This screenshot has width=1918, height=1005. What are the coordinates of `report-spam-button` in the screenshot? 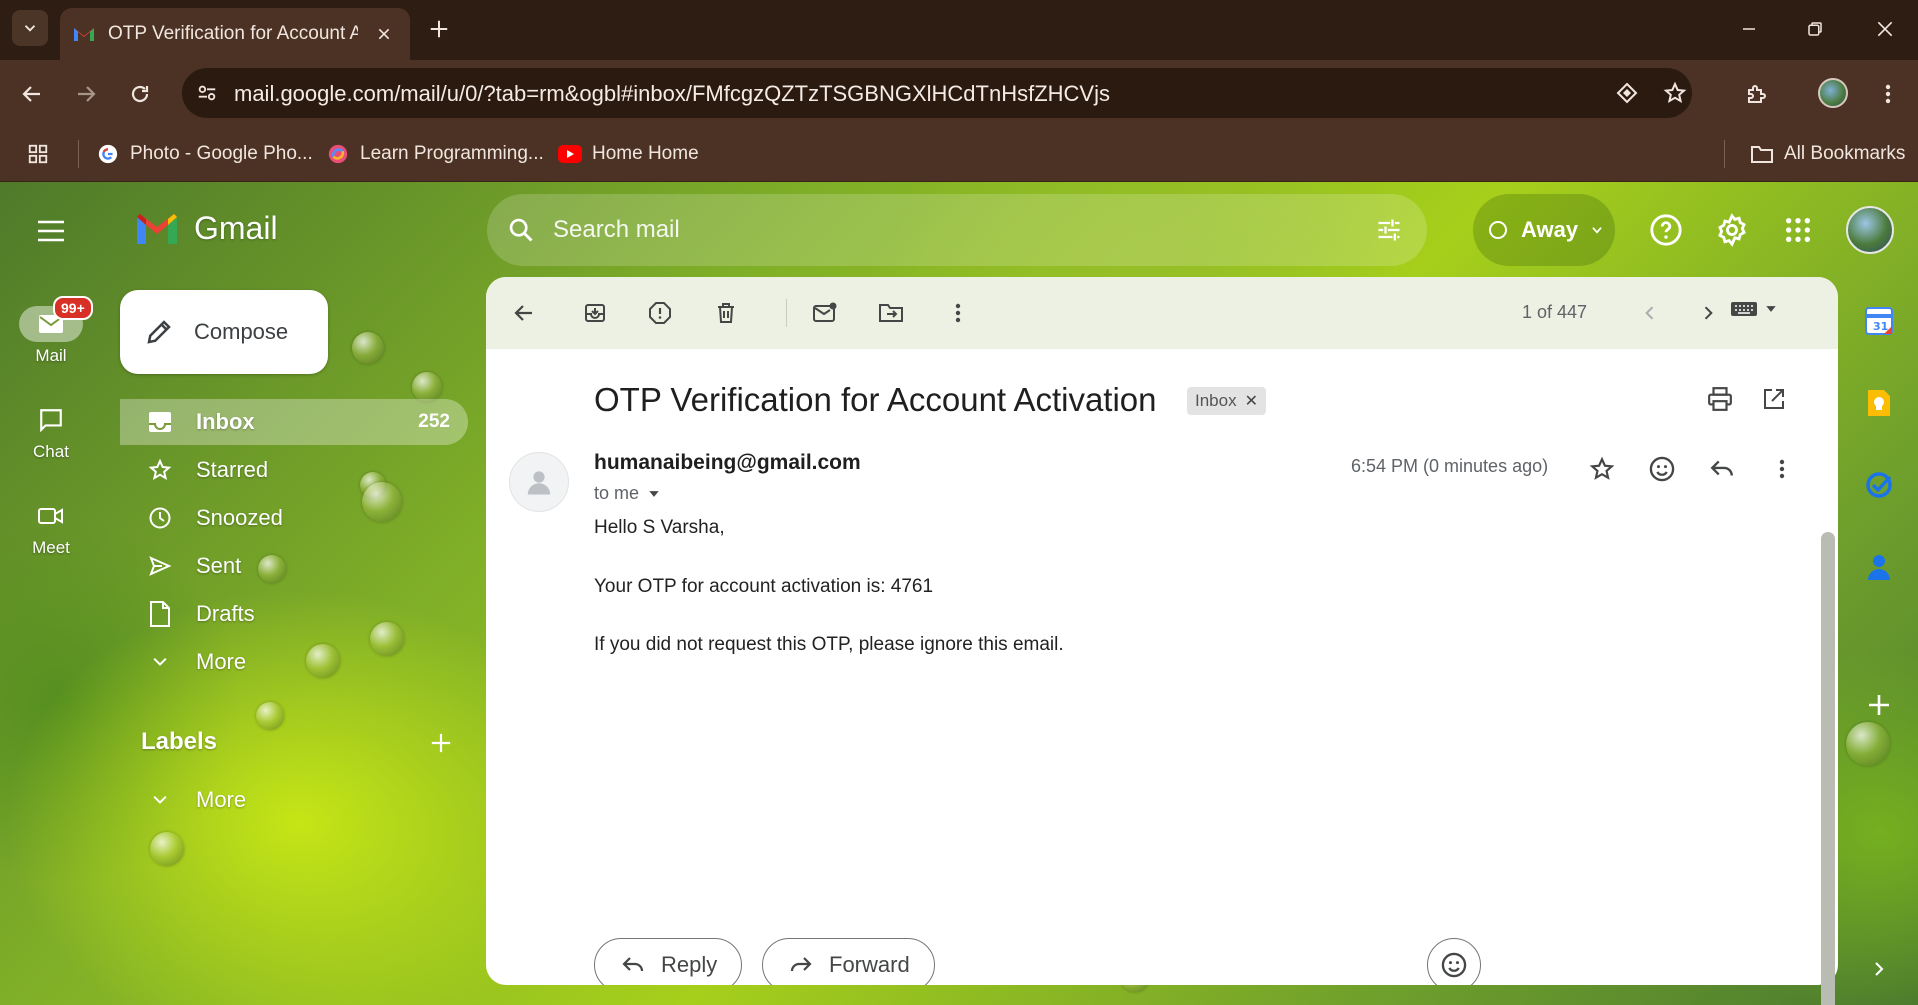 It's located at (660, 313).